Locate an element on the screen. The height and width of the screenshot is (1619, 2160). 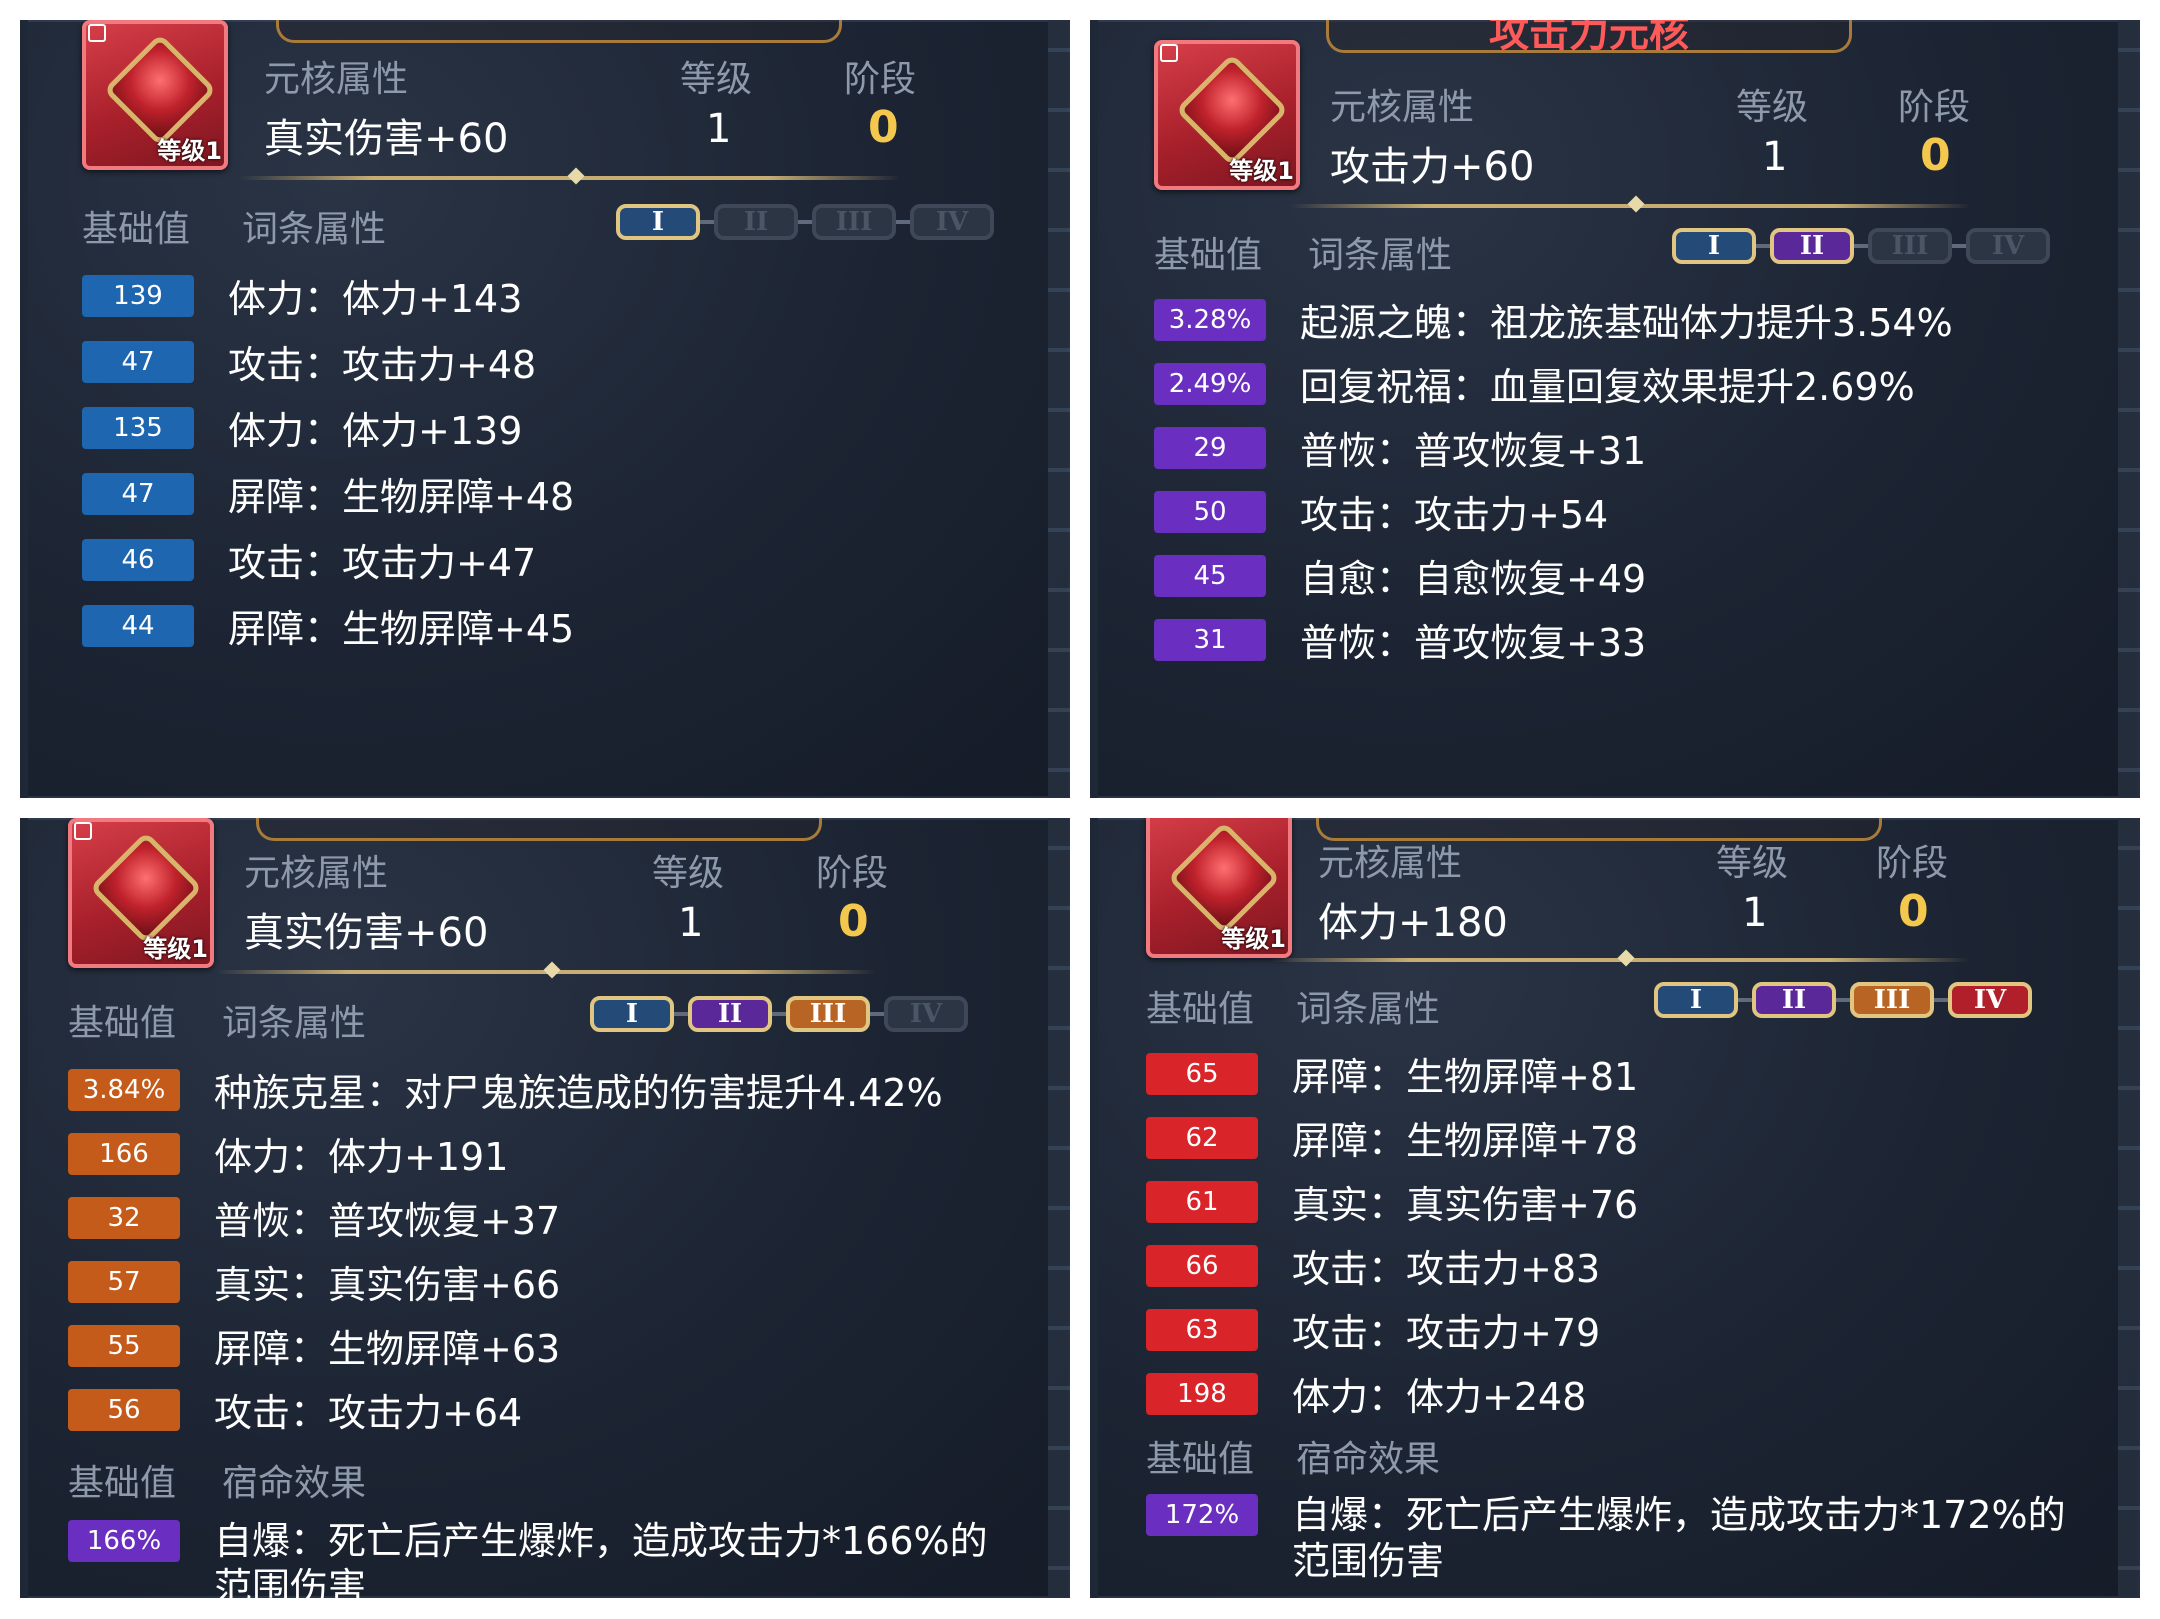
fate-value-badge: 166% is located at coordinates (124, 1541).